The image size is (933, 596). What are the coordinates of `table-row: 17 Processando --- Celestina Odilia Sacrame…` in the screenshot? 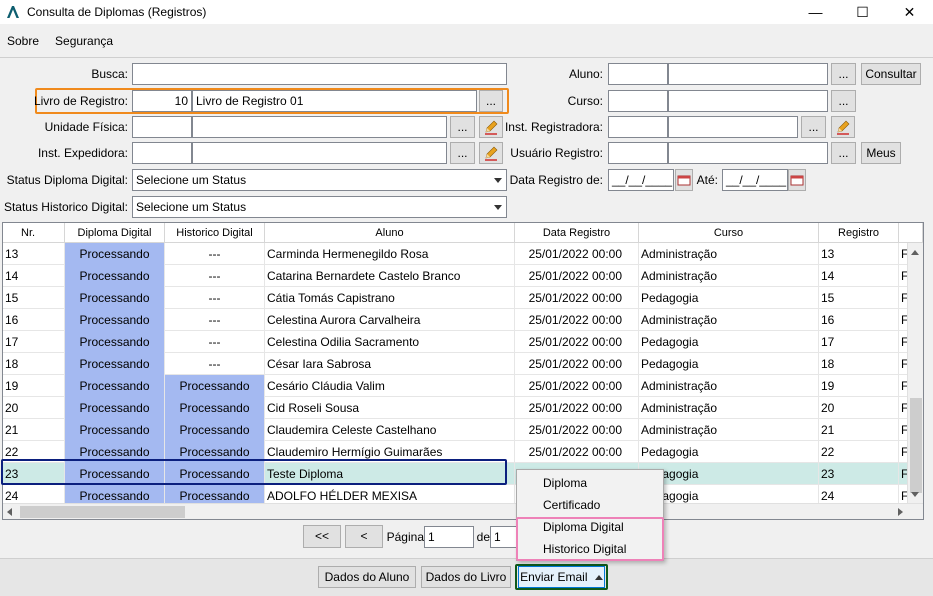 It's located at (457, 342).